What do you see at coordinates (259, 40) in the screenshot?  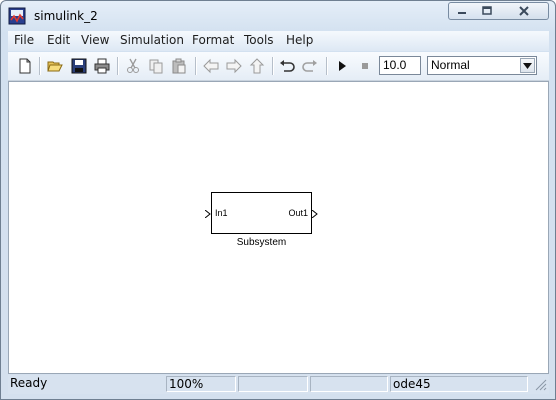 I see `menu-tools: Tools` at bounding box center [259, 40].